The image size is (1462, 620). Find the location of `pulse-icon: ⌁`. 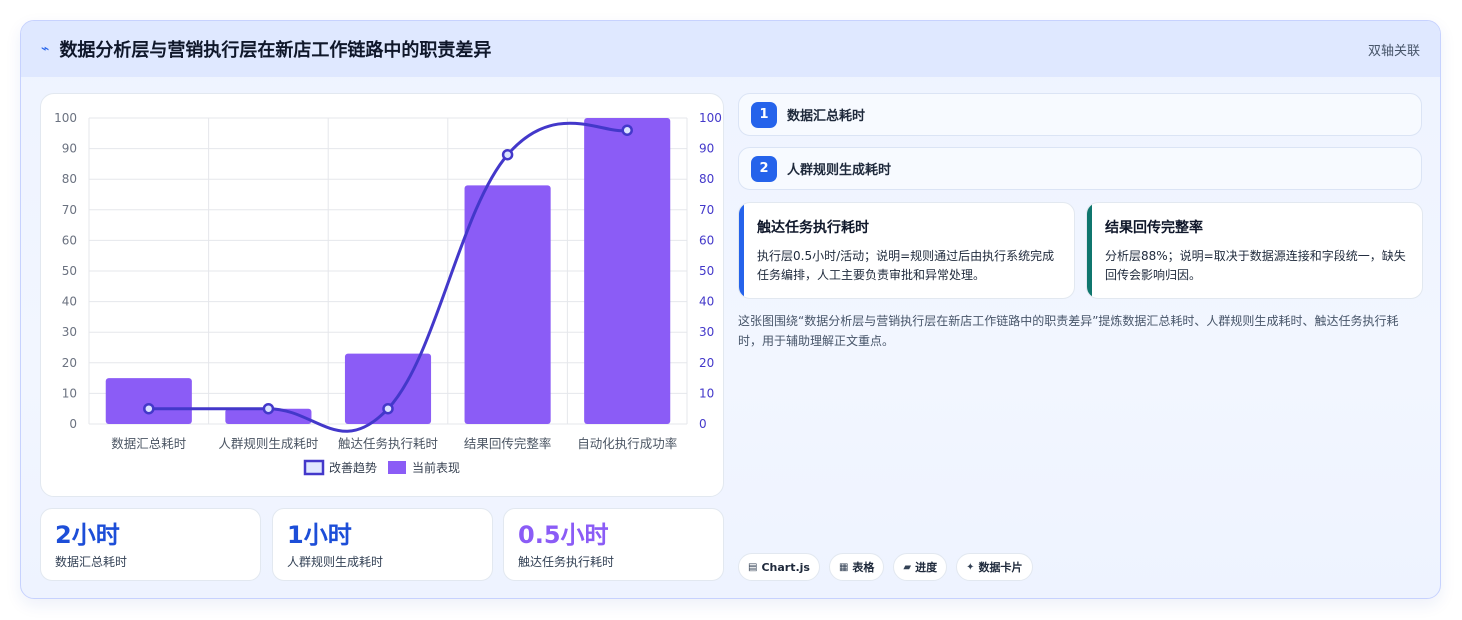

pulse-icon: ⌁ is located at coordinates (45, 49).